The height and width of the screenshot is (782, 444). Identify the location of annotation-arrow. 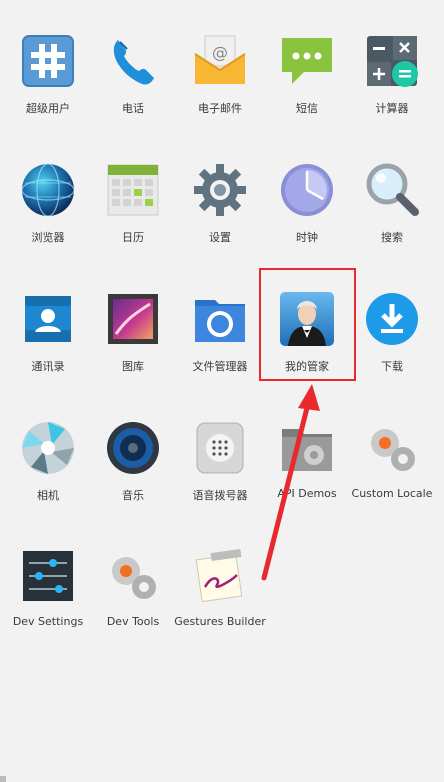
(290, 482).